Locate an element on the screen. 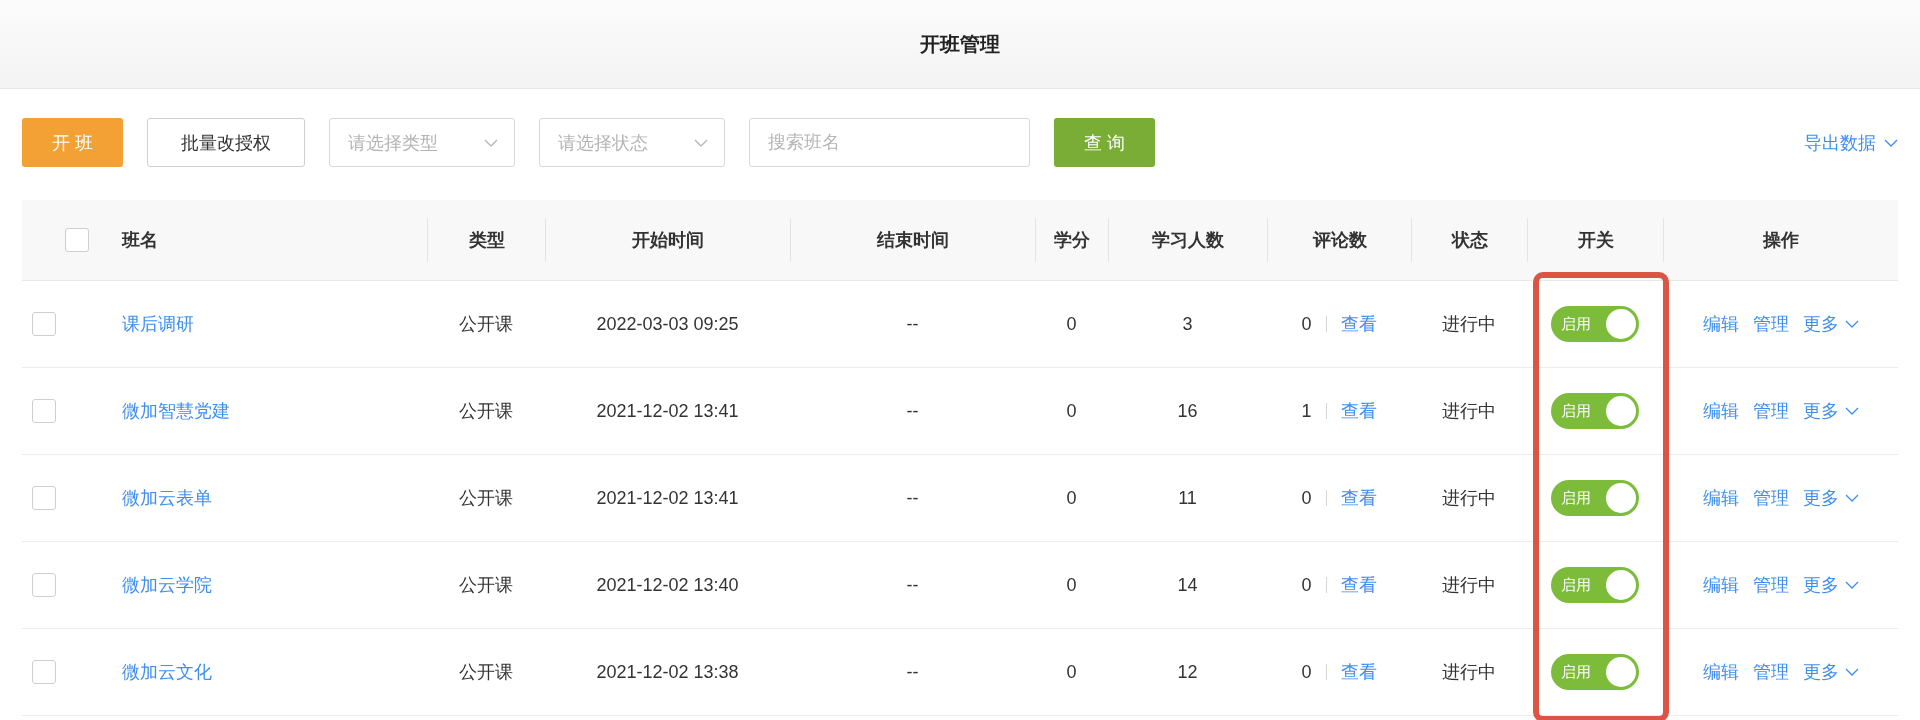  column-header: 开始时间 is located at coordinates (668, 240).